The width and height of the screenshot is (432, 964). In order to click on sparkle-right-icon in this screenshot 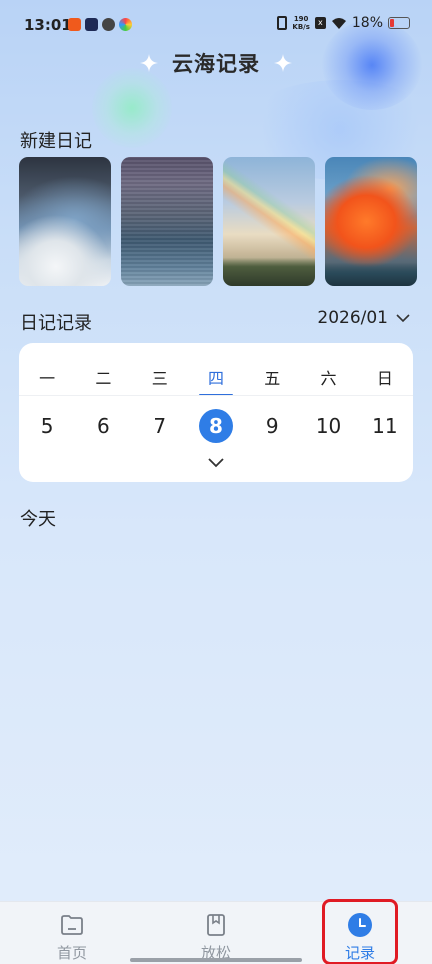, I will do `click(283, 63)`.